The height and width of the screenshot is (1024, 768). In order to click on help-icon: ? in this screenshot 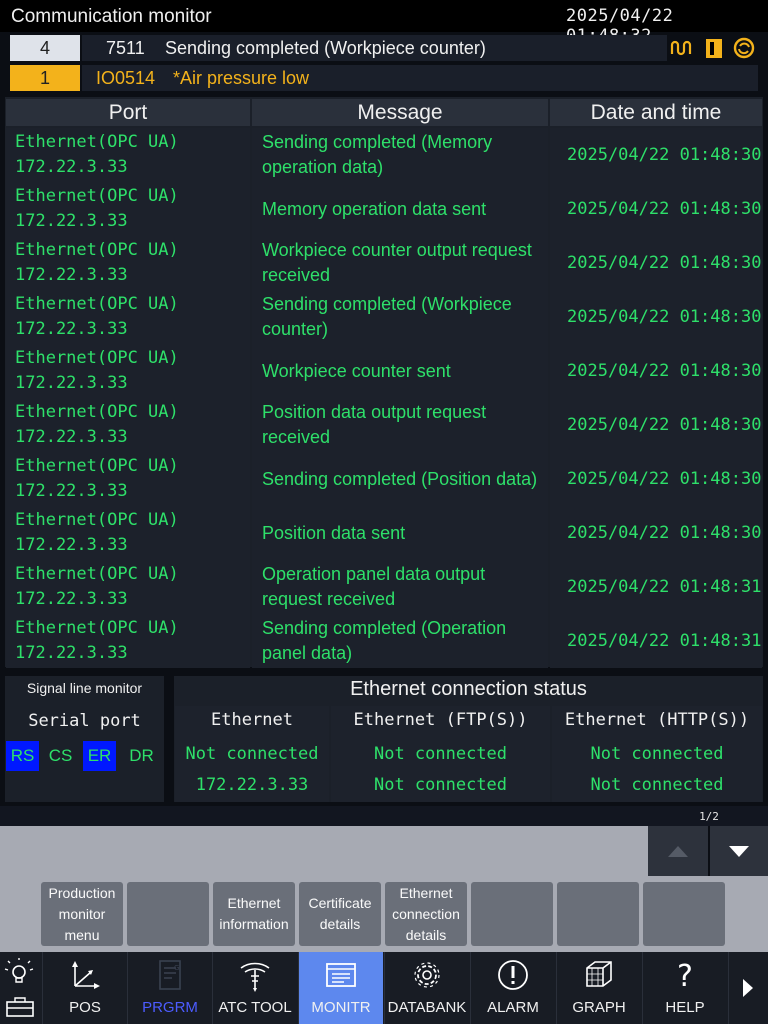, I will do `click(685, 975)`.